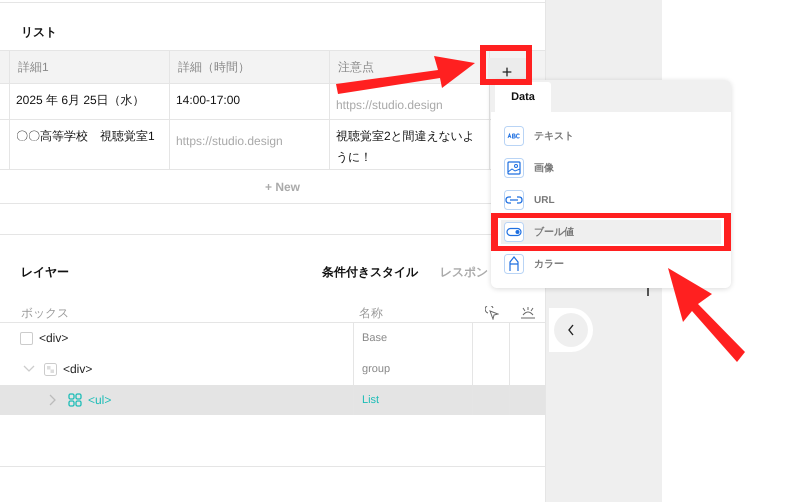 The image size is (804, 502). I want to click on column-header: ボックス, so click(45, 313).